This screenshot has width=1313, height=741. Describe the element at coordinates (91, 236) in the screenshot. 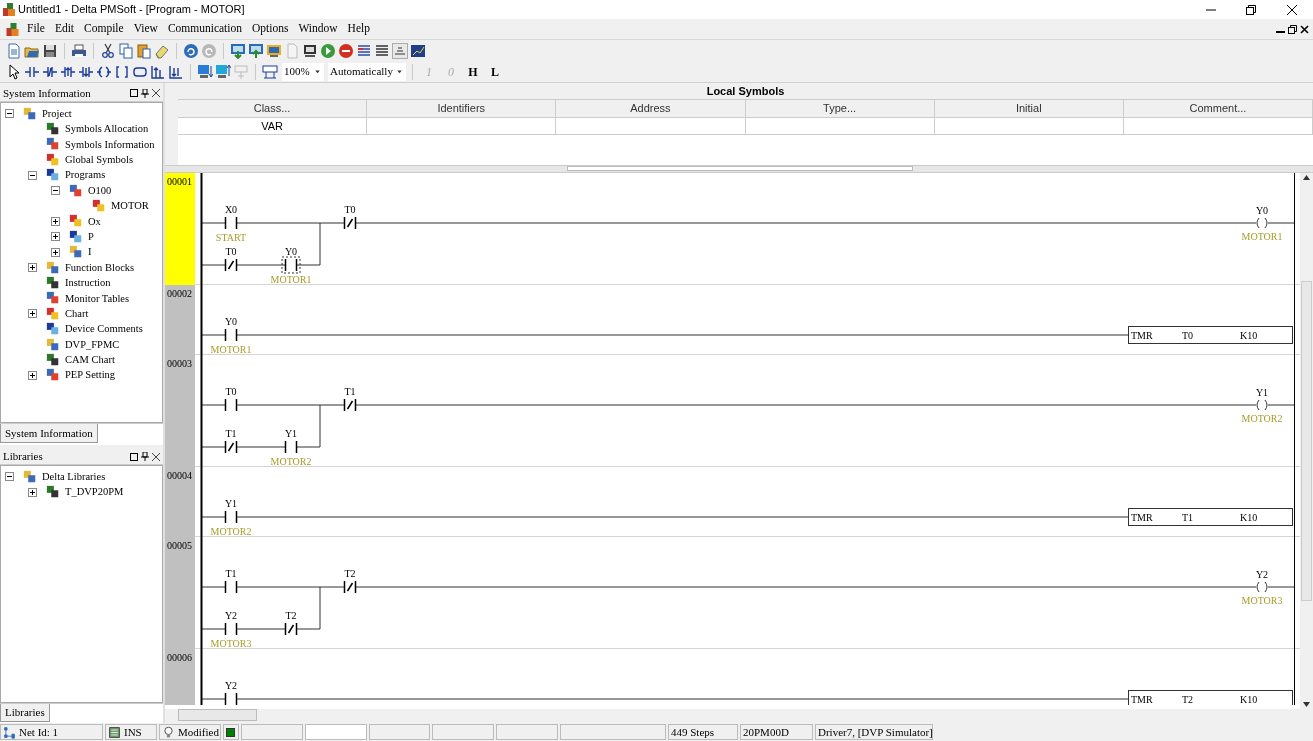

I see `tree-item: P` at that location.